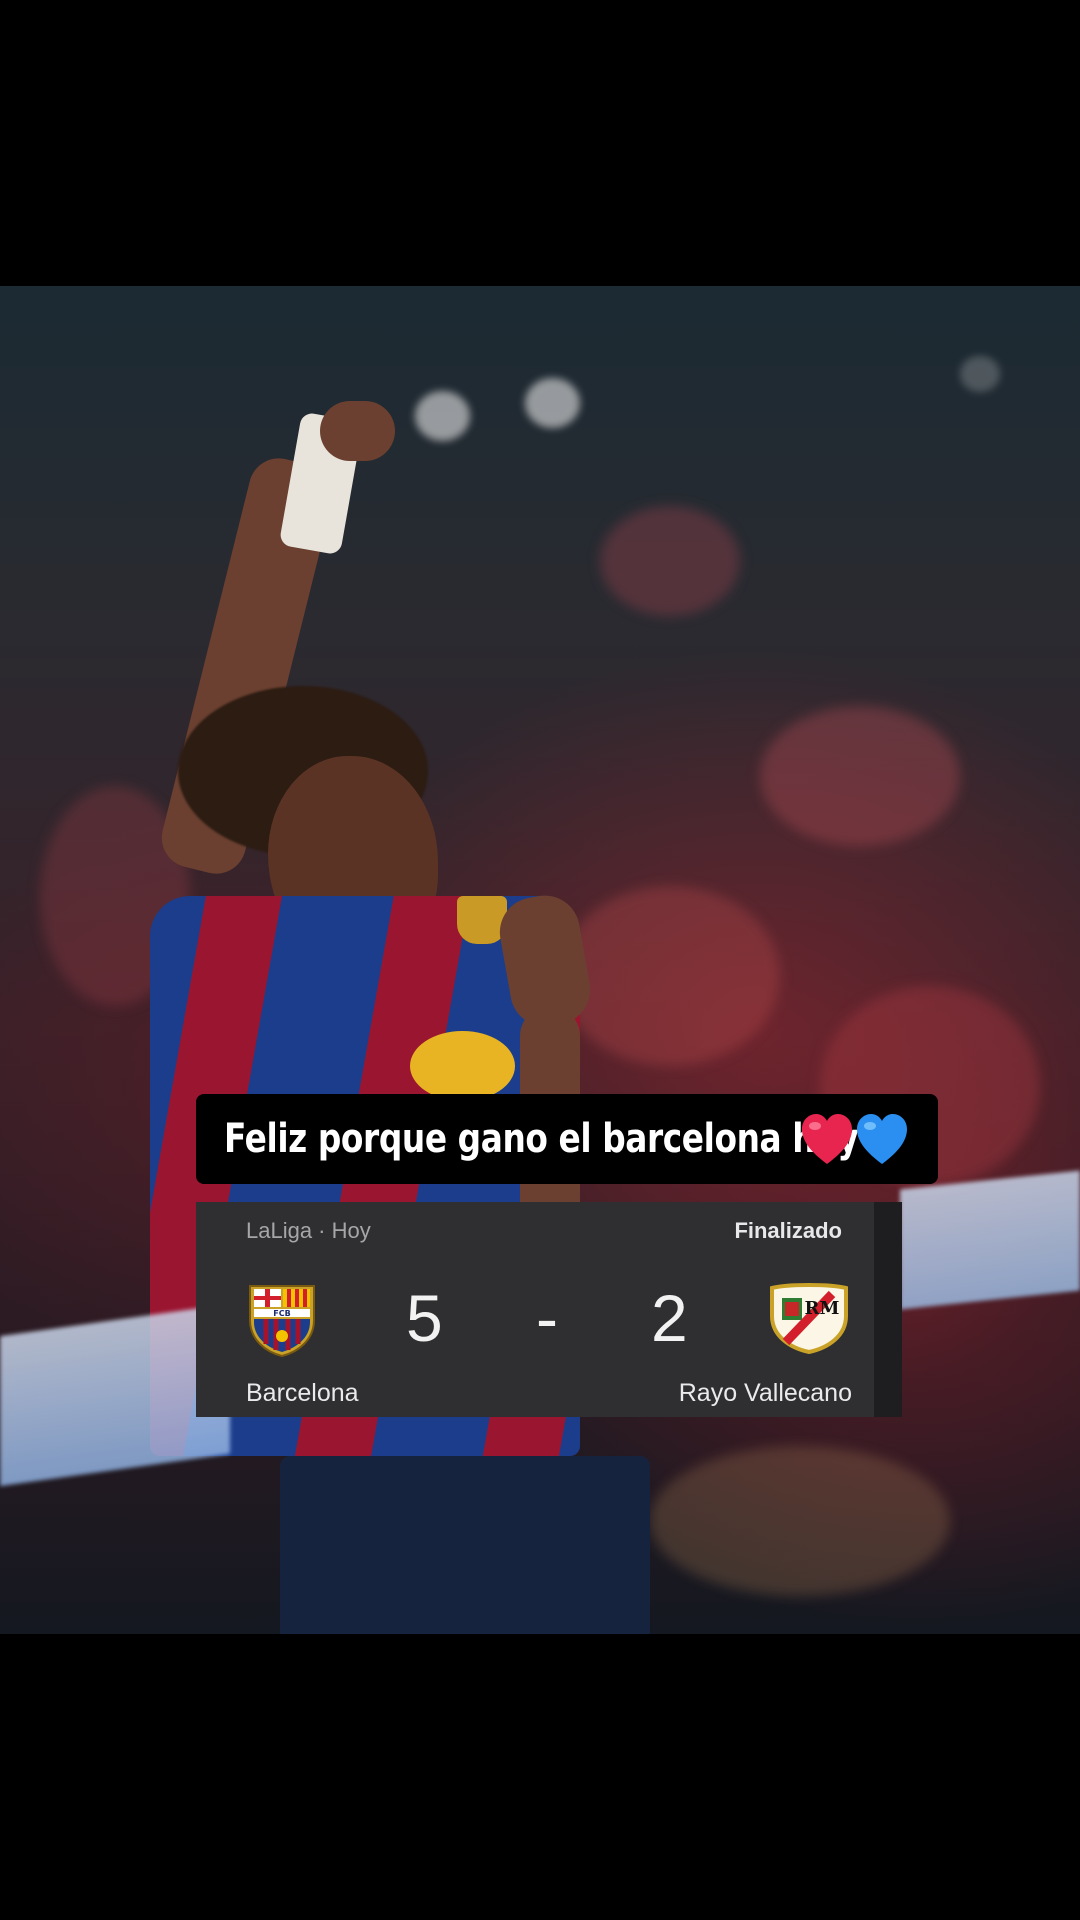 The width and height of the screenshot is (1080, 1920). I want to click on away-score: 2, so click(669, 1318).